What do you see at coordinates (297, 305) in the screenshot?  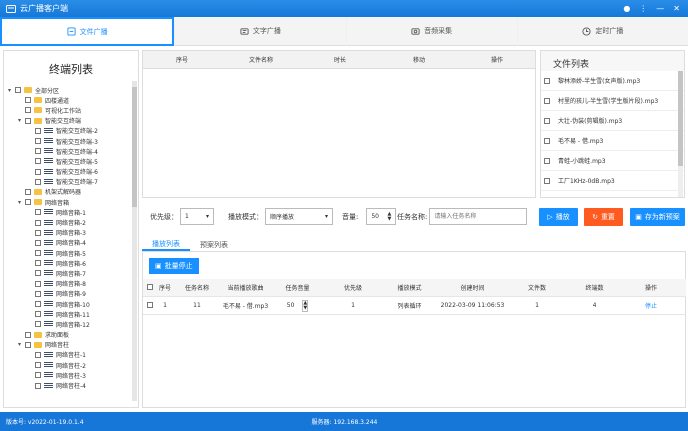 I see `cell-task-volume: 50 ▲ ▼` at bounding box center [297, 305].